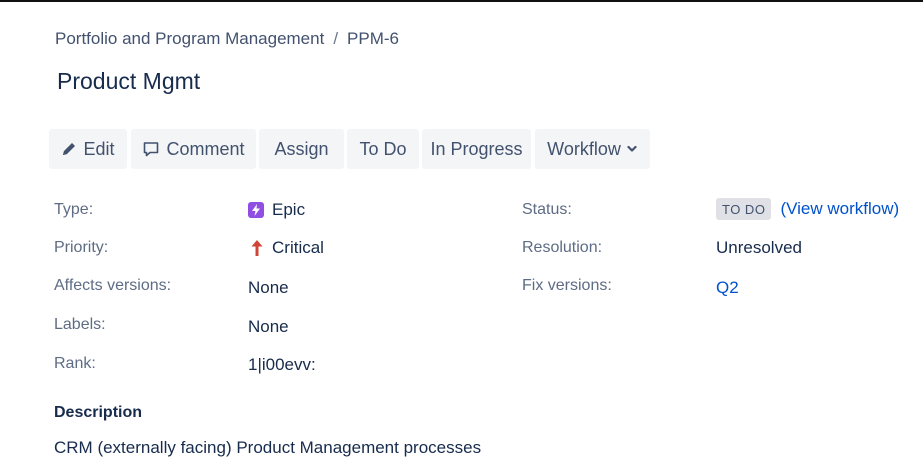  What do you see at coordinates (547, 209) in the screenshot?
I see `status-label: Status:` at bounding box center [547, 209].